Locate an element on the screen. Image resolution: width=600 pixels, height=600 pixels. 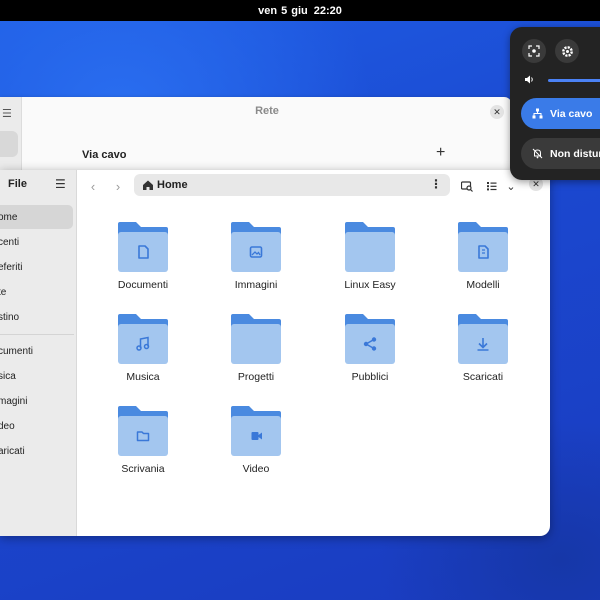
folder-item: Musica is located at coordinates (143, 354).